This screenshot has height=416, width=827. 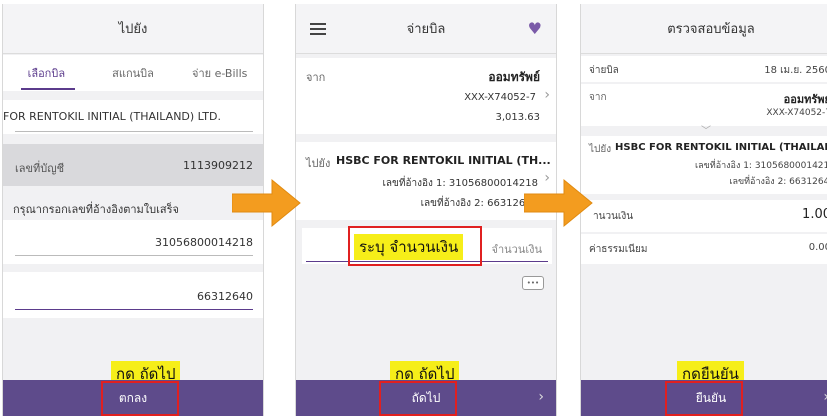 What do you see at coordinates (112, 116) in the screenshot?
I see `company-name: FOR RENTOKIL INITIAL (THAILAND) LTD.` at bounding box center [112, 116].